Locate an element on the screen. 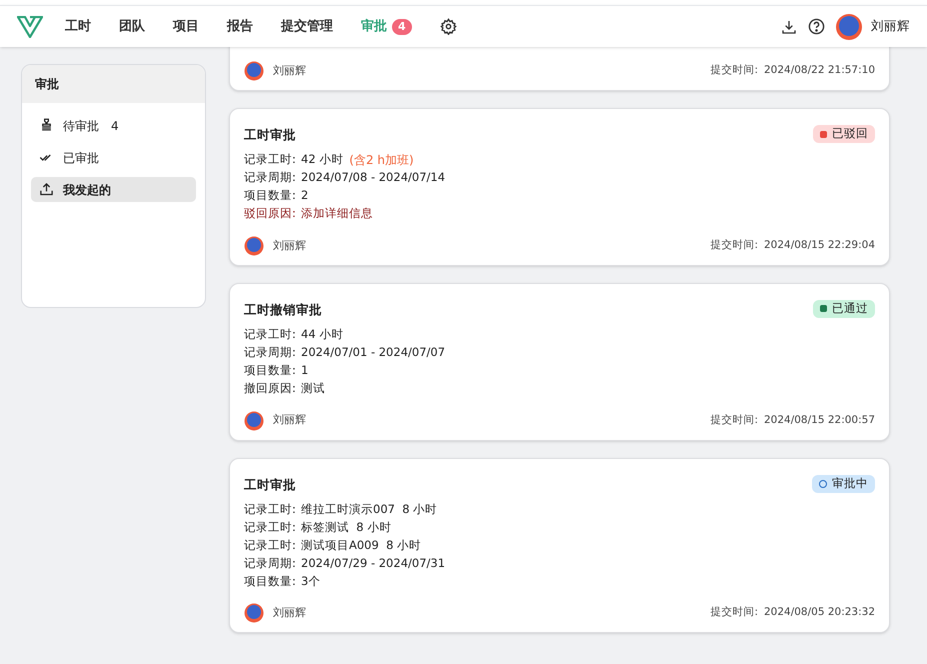 The image size is (927, 664). field-value: 2 is located at coordinates (304, 195).